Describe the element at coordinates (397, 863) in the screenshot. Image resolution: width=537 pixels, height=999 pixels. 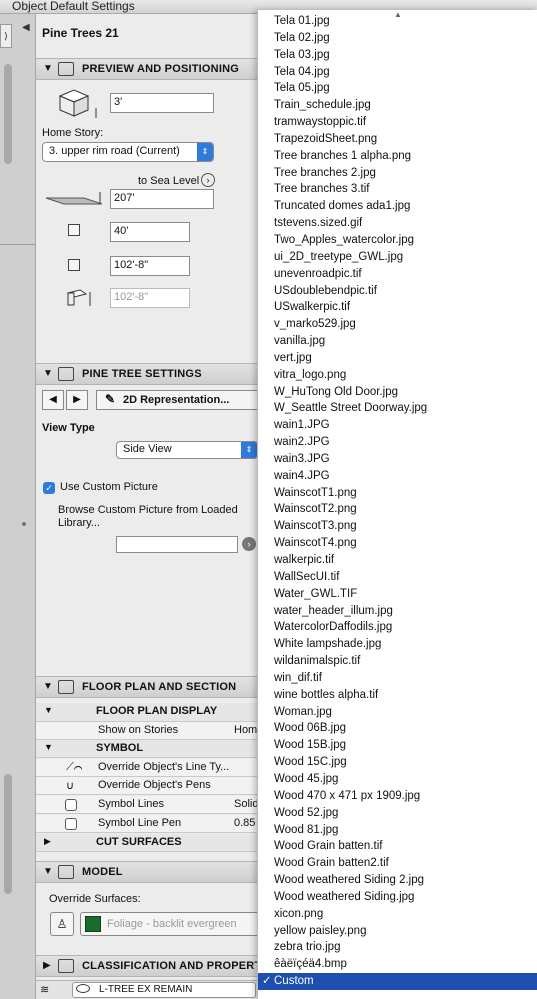
I see `dropdown-item: Wood Grain batten2.tif` at that location.